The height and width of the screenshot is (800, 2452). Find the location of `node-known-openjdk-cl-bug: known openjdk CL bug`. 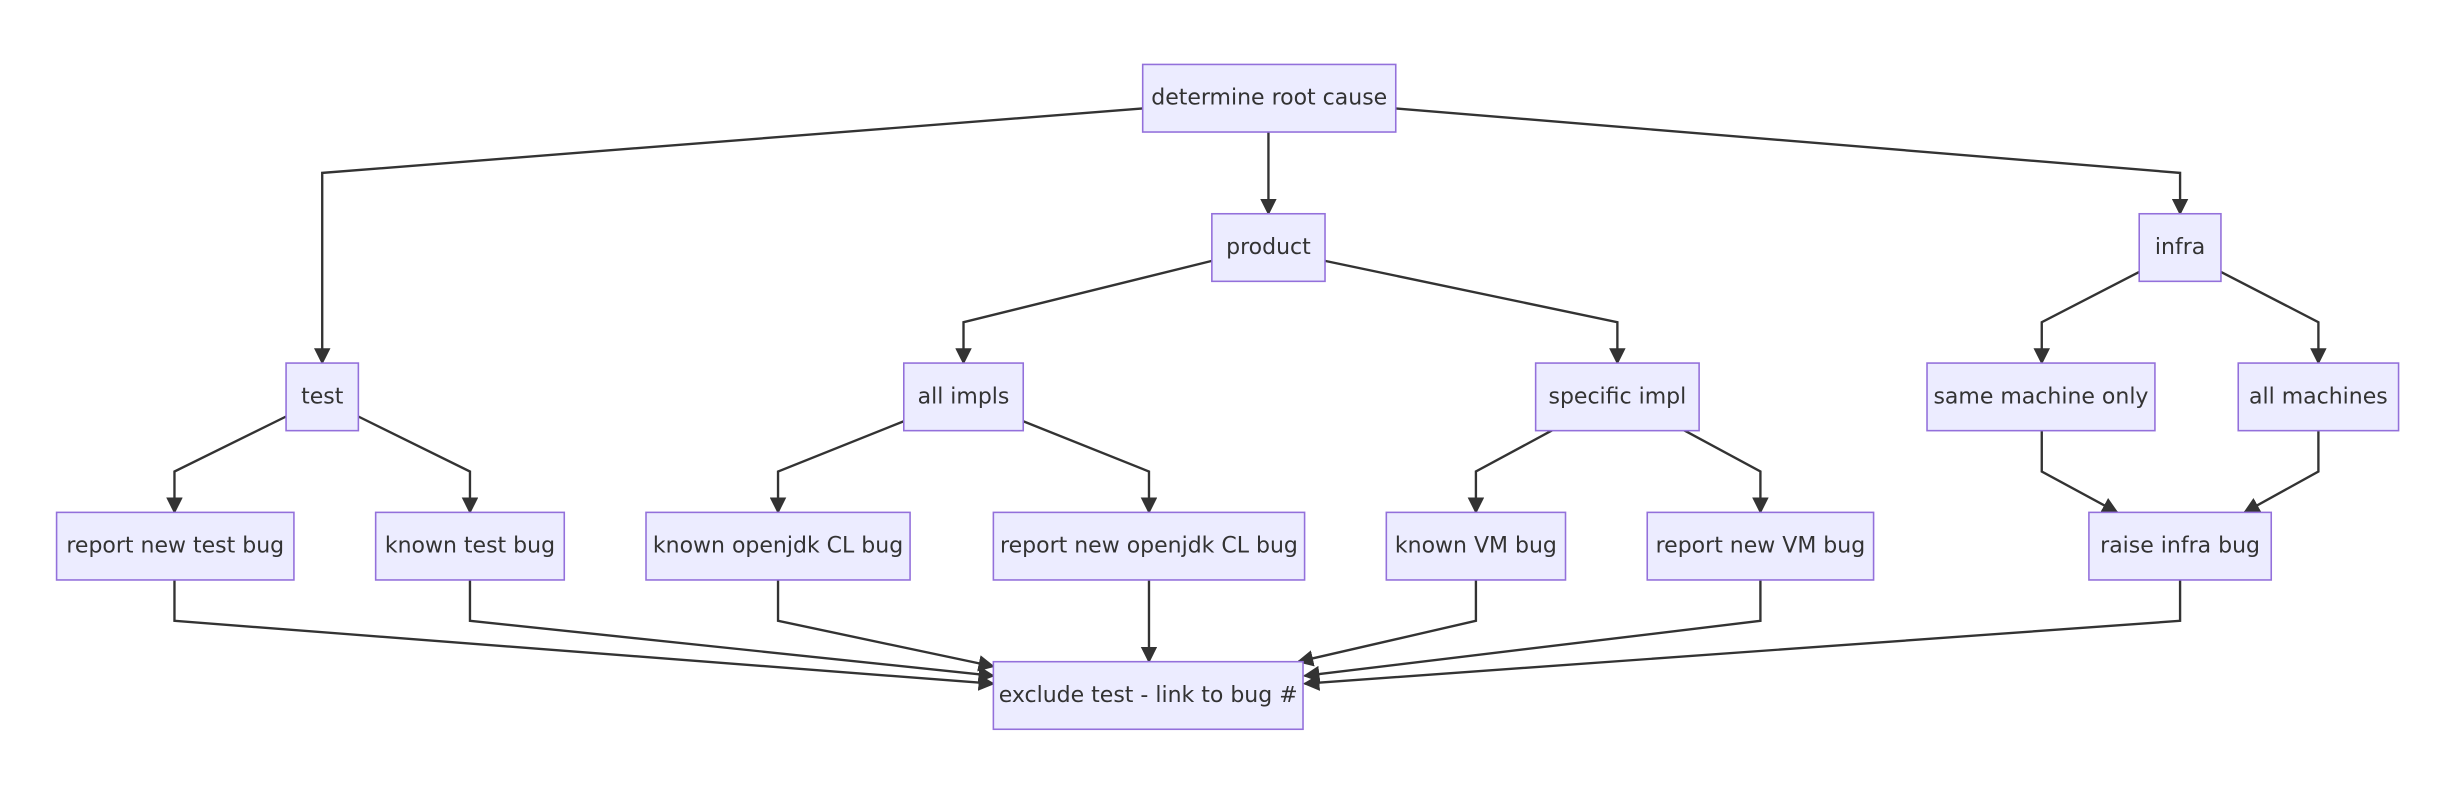

node-known-openjdk-cl-bug: known openjdk CL bug is located at coordinates (778, 546).